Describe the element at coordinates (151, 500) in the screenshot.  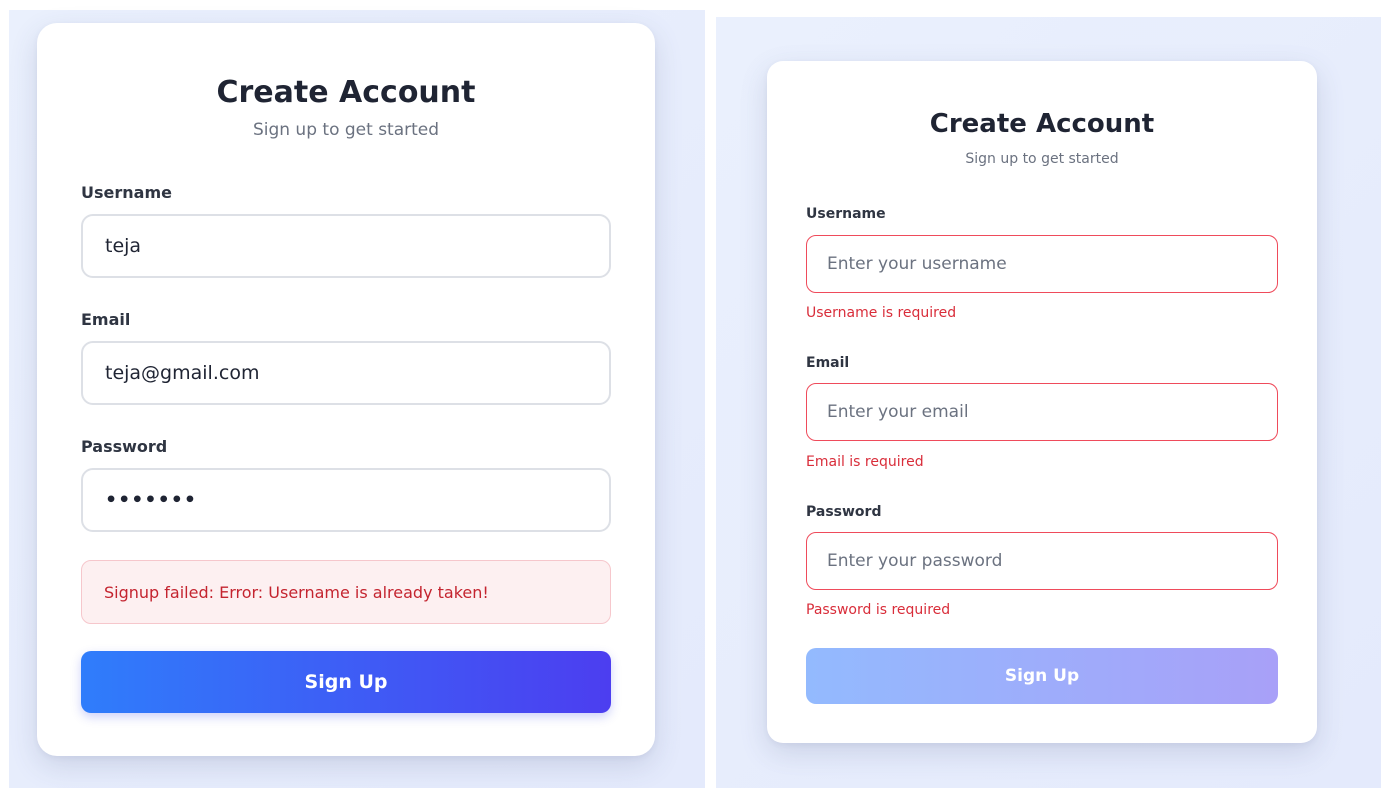
I see `password-value: •••••••` at that location.